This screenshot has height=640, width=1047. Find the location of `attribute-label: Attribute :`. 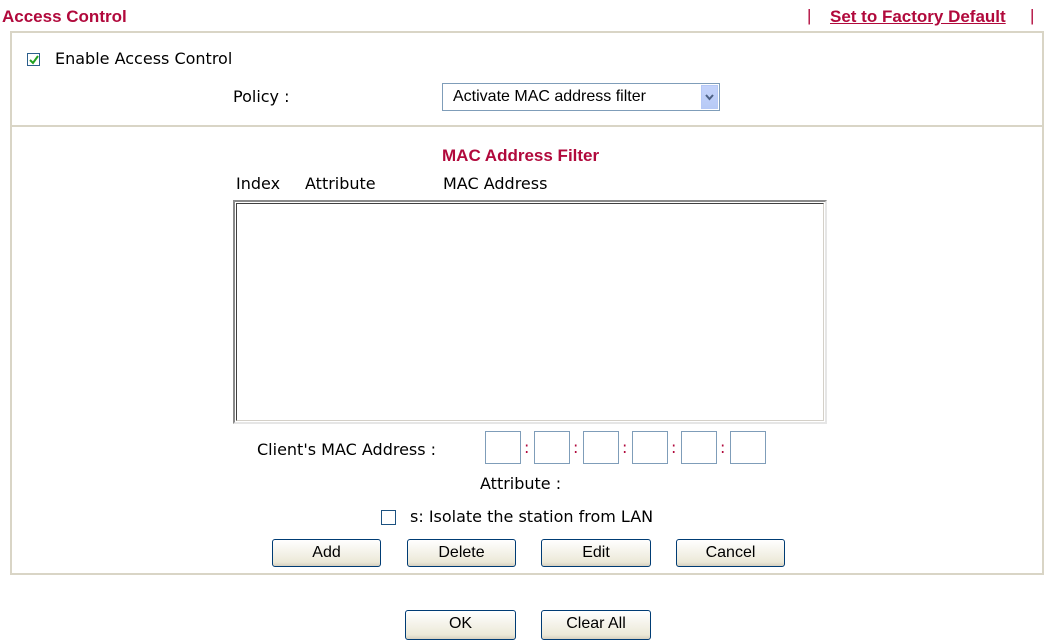

attribute-label: Attribute : is located at coordinates (521, 483).